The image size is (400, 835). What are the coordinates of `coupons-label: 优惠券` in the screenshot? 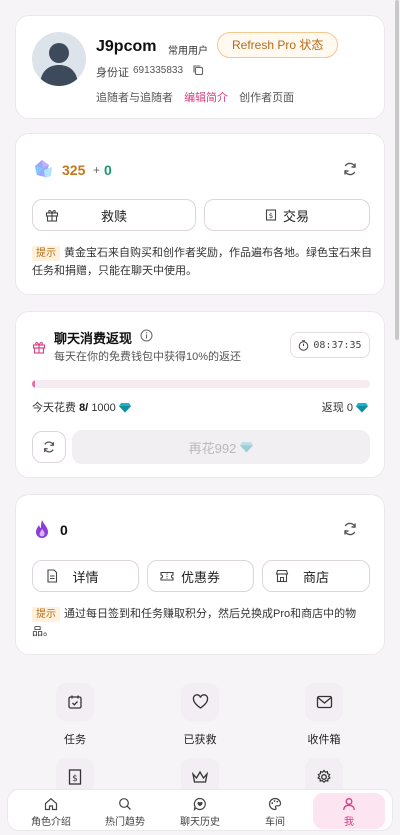 It's located at (200, 577).